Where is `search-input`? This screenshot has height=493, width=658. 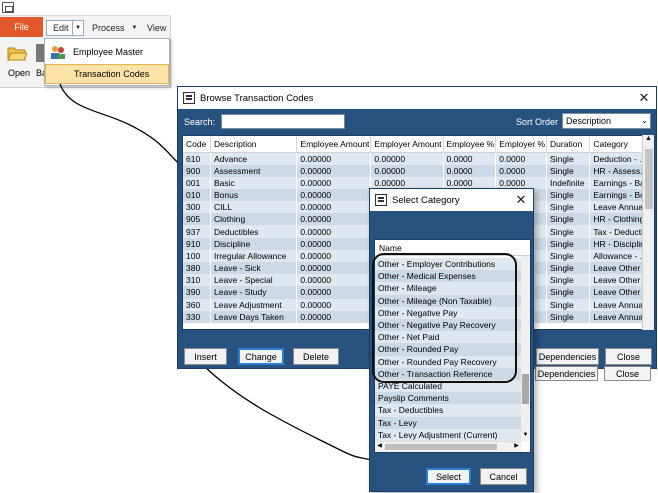
search-input is located at coordinates (283, 121).